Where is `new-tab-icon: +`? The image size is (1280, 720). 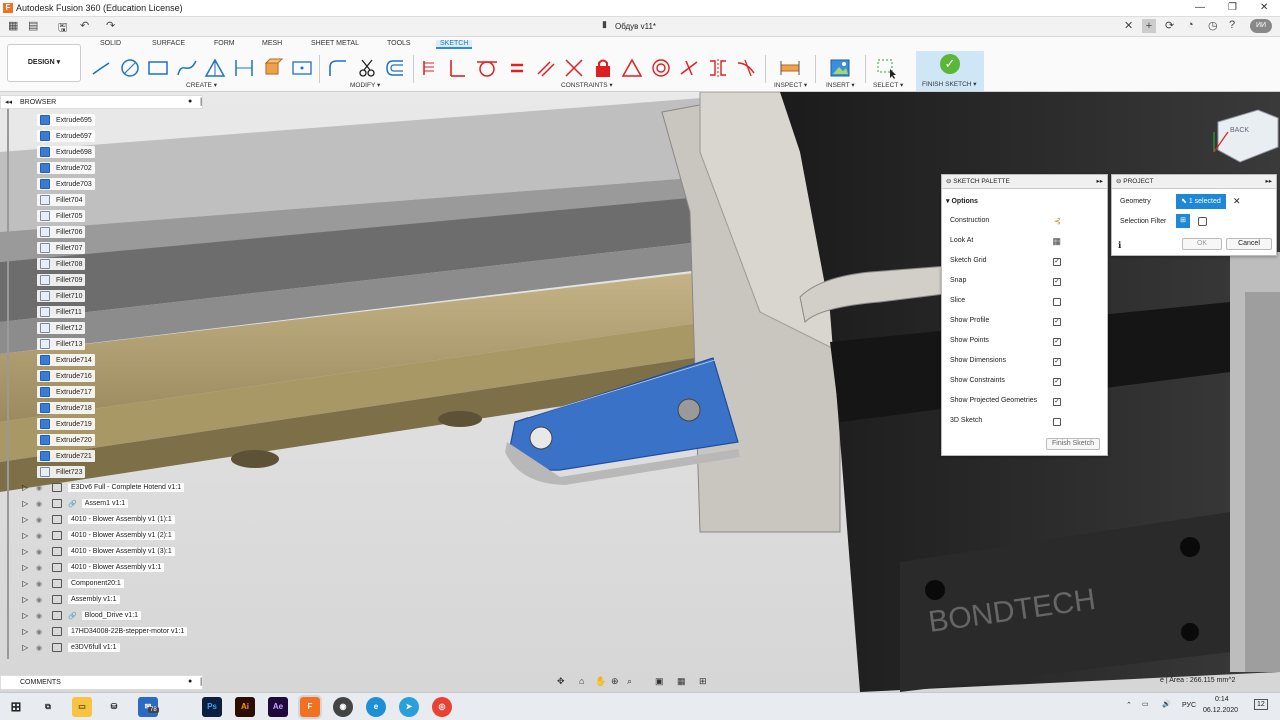
new-tab-icon: + is located at coordinates (1149, 26).